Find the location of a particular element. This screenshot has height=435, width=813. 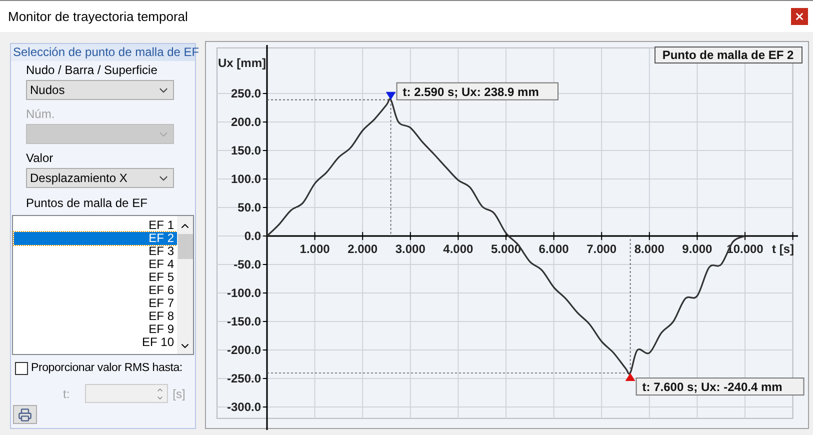

dropdown: Nudos is located at coordinates (100, 90).